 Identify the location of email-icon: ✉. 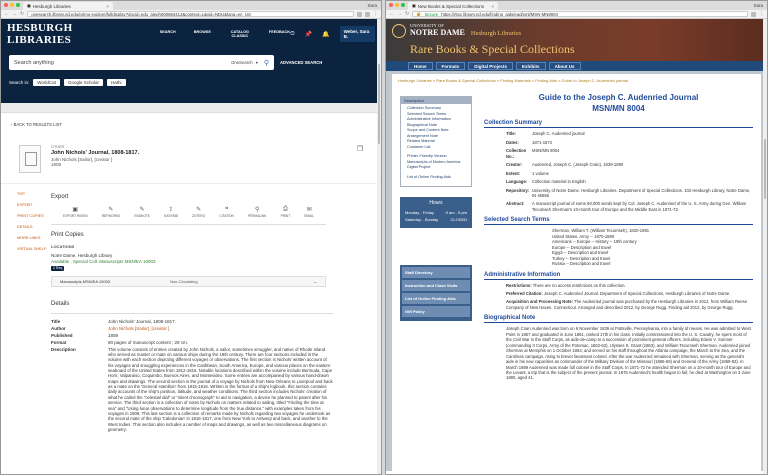
(309, 210).